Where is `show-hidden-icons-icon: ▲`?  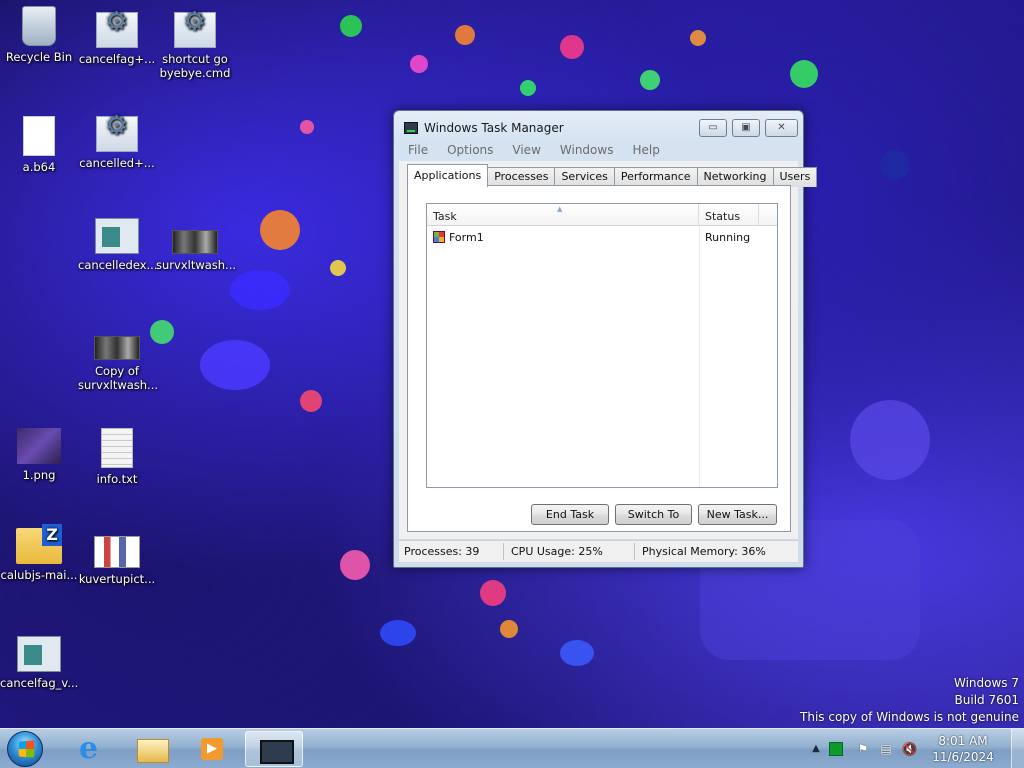
show-hidden-icons-icon: ▲ is located at coordinates (816, 749).